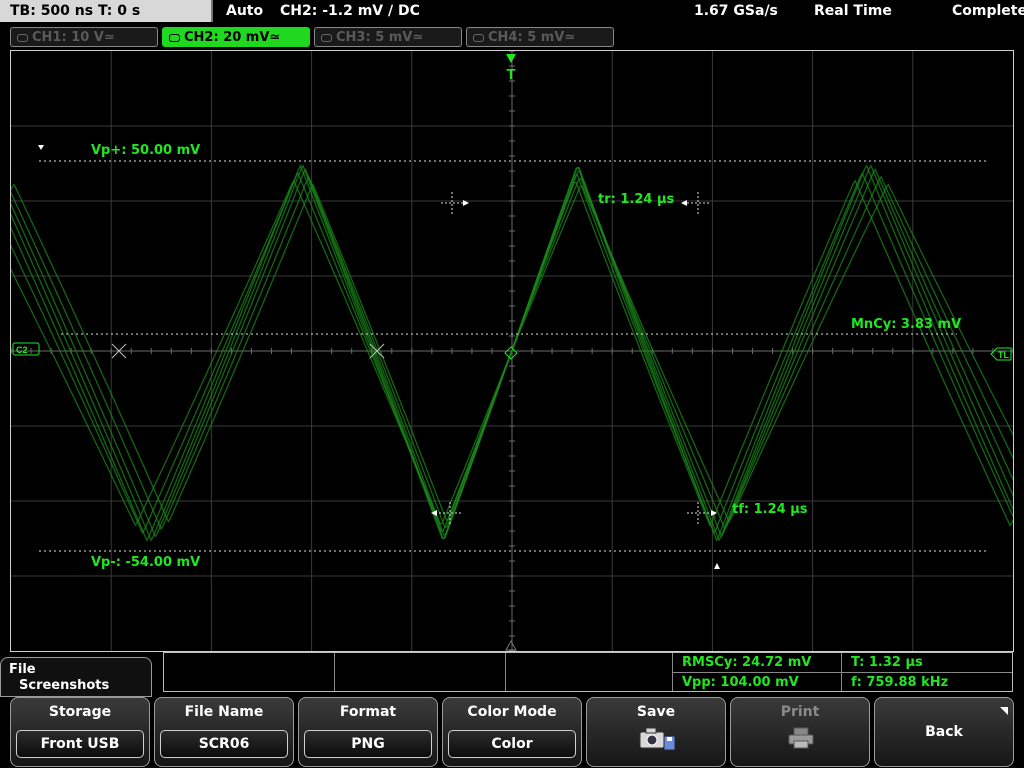 This screenshot has height=768, width=1024. What do you see at coordinates (800, 712) in the screenshot?
I see `softkey-caption: Print` at bounding box center [800, 712].